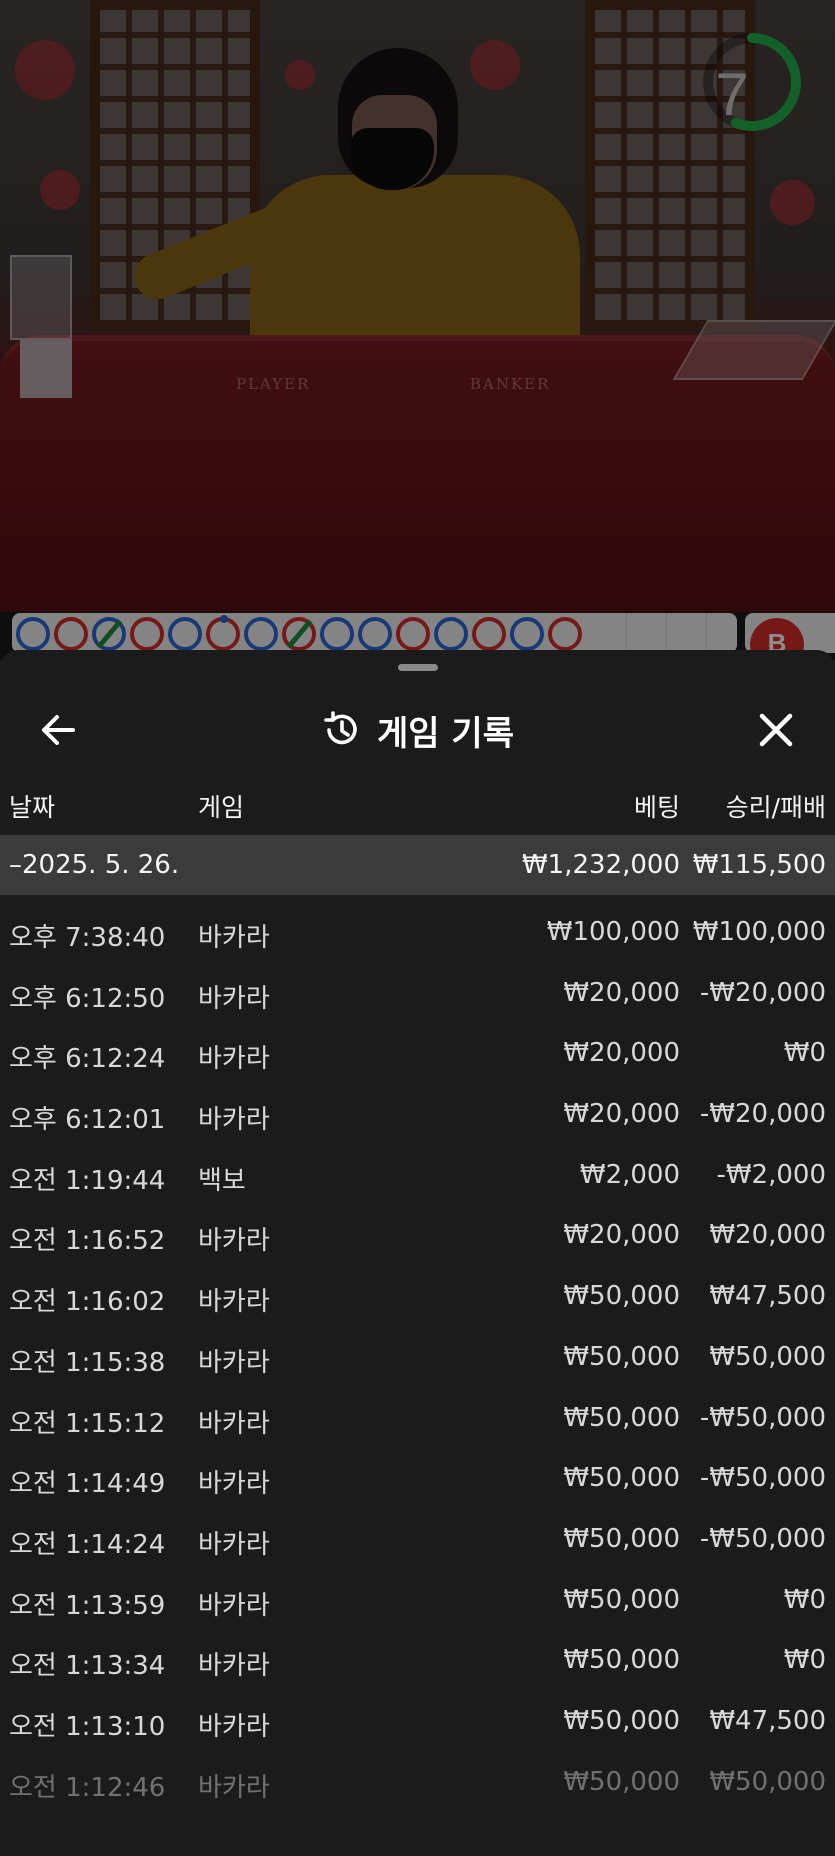 The height and width of the screenshot is (1856, 835). What do you see at coordinates (656, 807) in the screenshot?
I see `column-bet: 베팅` at bounding box center [656, 807].